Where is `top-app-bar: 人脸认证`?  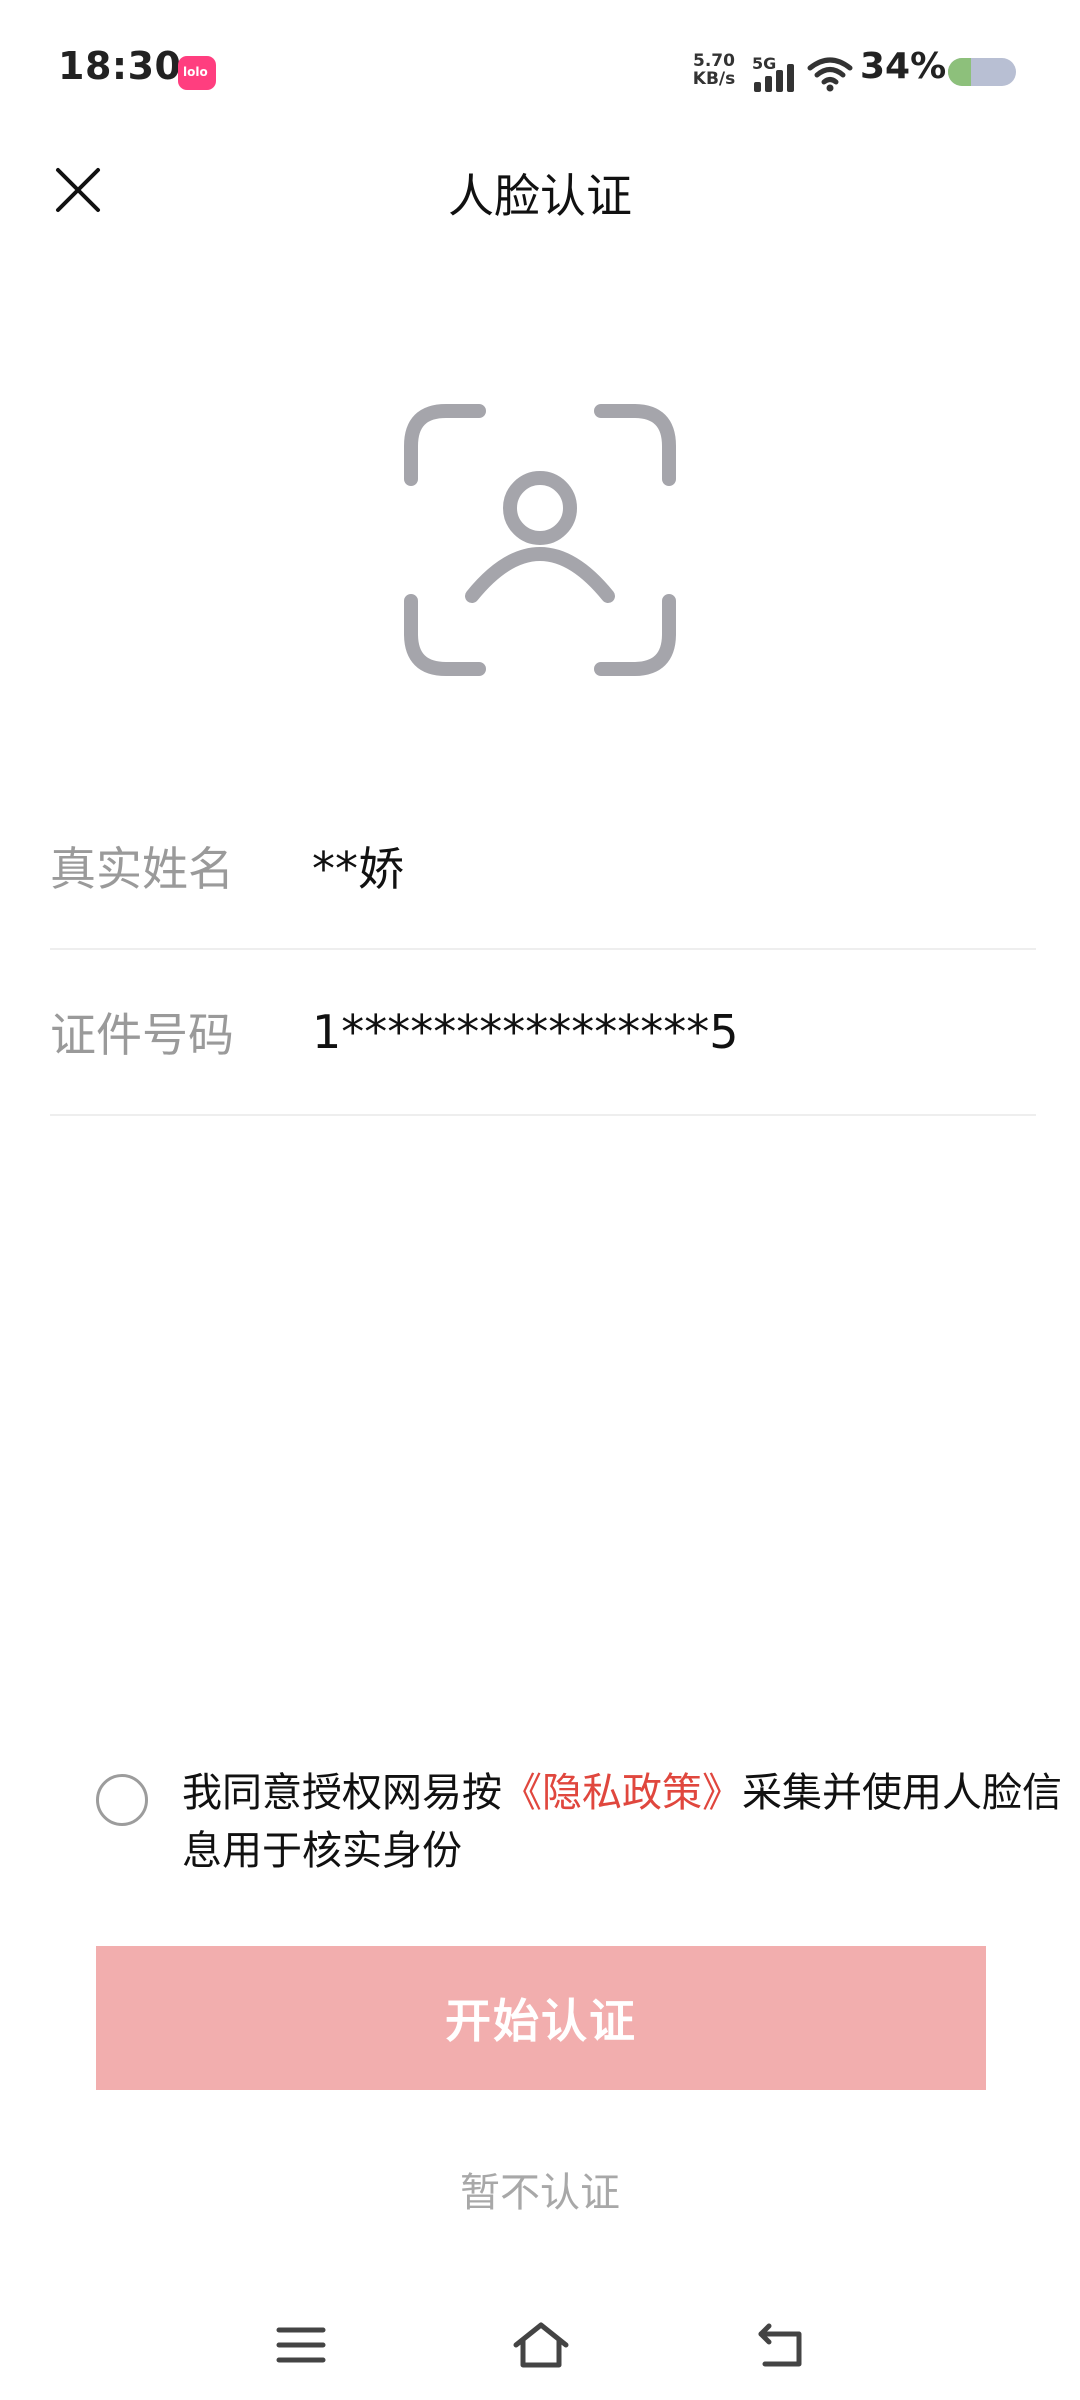
top-app-bar: 人脸认证 is located at coordinates (540, 195).